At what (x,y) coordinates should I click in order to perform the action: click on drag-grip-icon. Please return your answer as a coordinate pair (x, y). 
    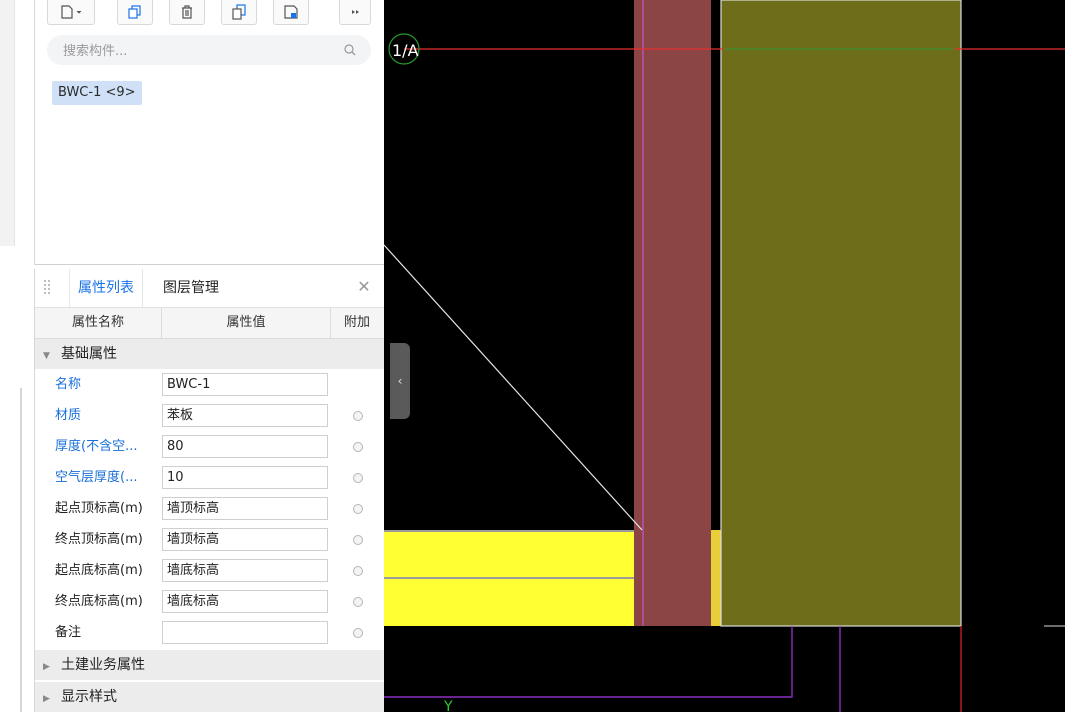
    Looking at the image, I should click on (47, 287).